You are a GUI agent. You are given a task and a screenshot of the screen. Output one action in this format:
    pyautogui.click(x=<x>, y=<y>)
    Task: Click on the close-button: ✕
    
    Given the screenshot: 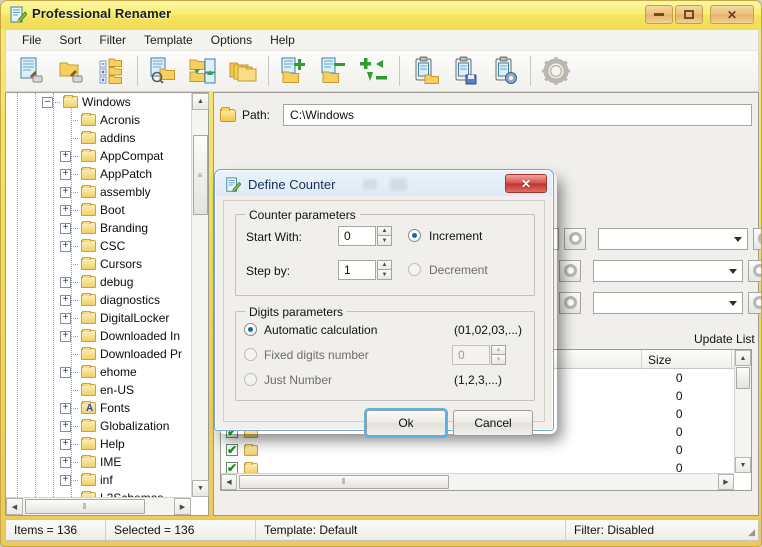 What is the action you would take?
    pyautogui.click(x=732, y=14)
    